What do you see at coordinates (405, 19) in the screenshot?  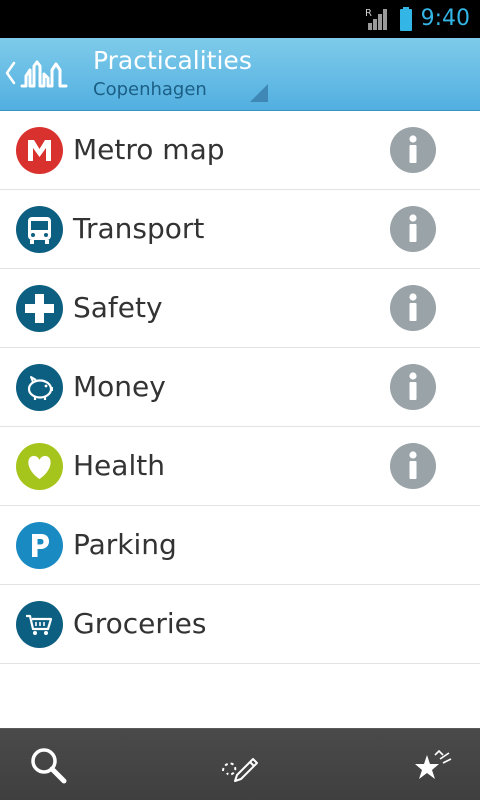 I see `battery-icon` at bounding box center [405, 19].